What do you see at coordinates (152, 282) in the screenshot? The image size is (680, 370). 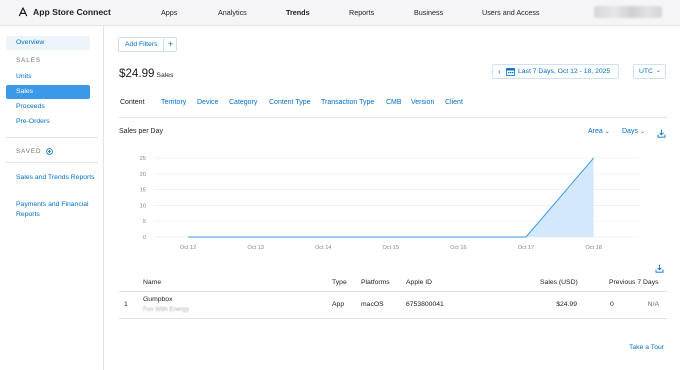 I see `column-header-name: Name` at bounding box center [152, 282].